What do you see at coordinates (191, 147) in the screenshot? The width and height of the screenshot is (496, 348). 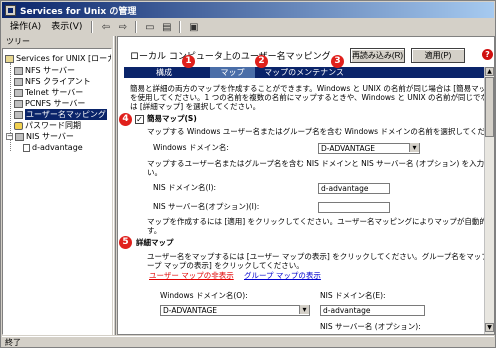 I see `windows-domain-label: Windows ドメイン名:` at bounding box center [191, 147].